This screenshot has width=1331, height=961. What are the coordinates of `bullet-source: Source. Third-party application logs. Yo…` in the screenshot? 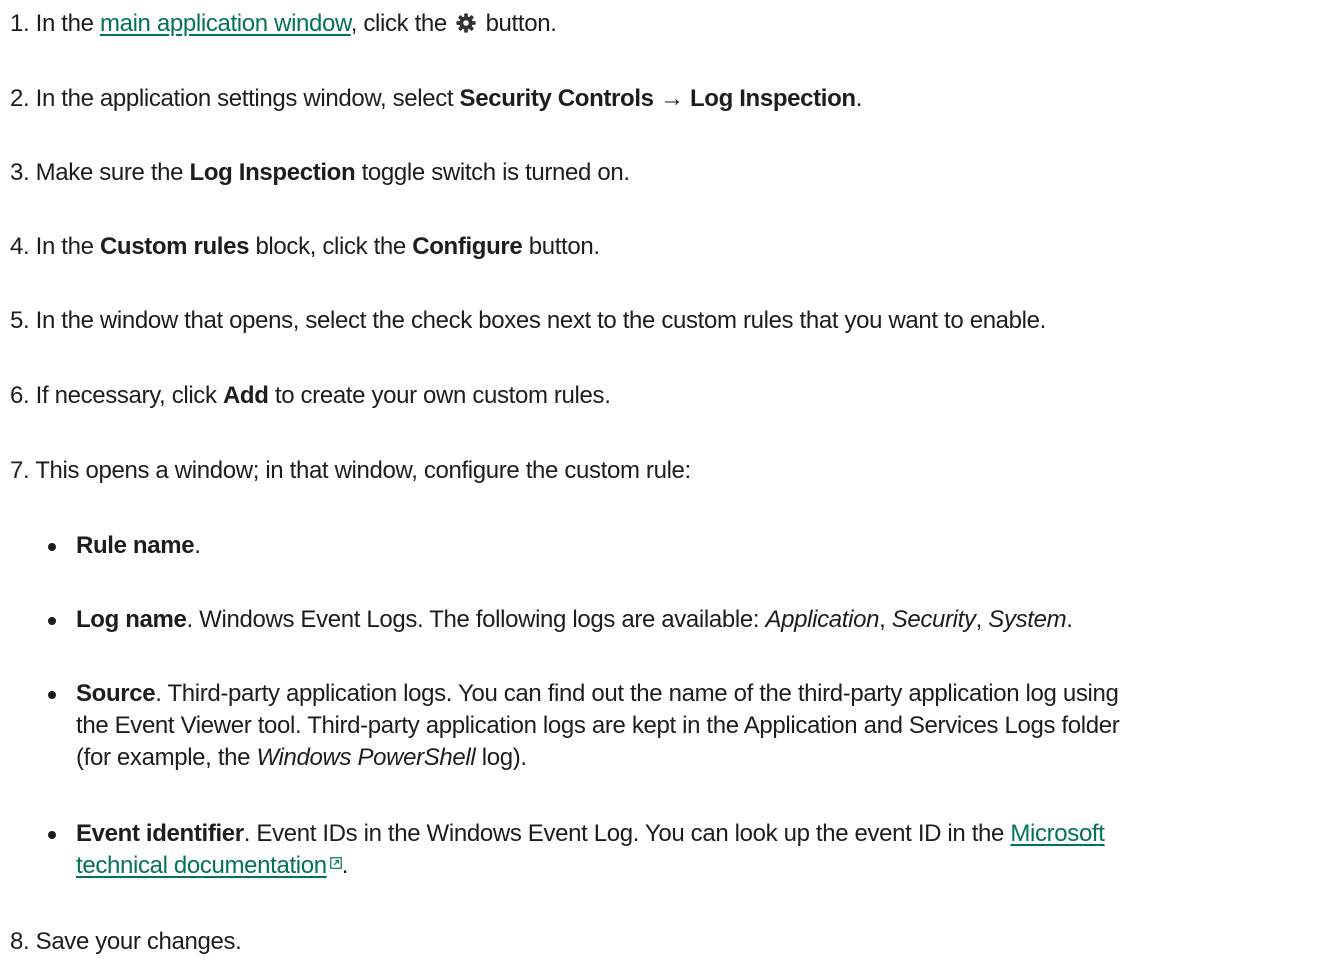 It's located at (688, 726).